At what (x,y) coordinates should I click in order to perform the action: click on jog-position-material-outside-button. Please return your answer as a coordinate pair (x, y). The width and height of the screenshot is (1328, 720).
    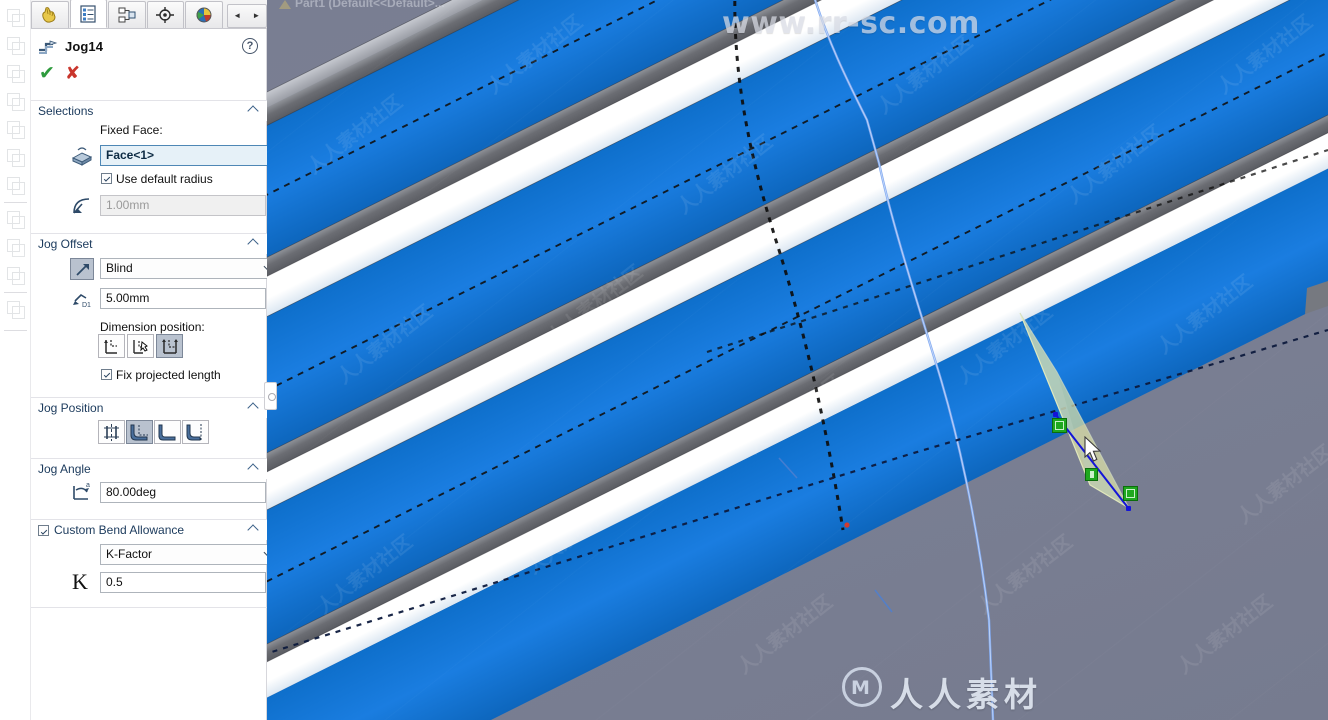
    Looking at the image, I should click on (167, 432).